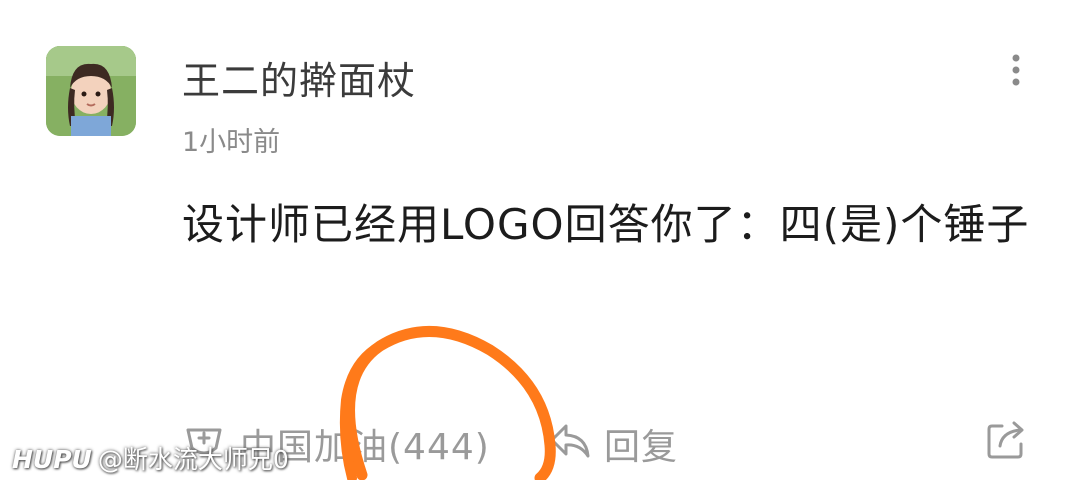 This screenshot has width=1080, height=480. Describe the element at coordinates (1016, 70) in the screenshot. I see `more-options-icon` at that location.